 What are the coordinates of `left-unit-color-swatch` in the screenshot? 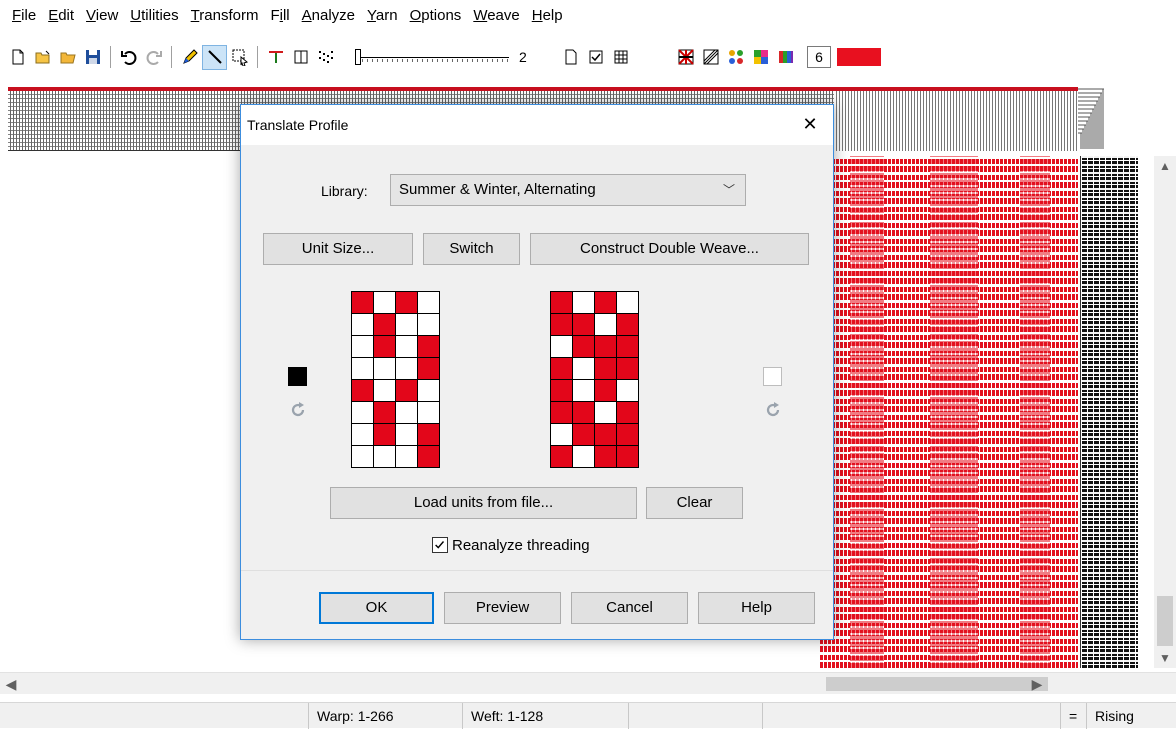 It's located at (297, 376).